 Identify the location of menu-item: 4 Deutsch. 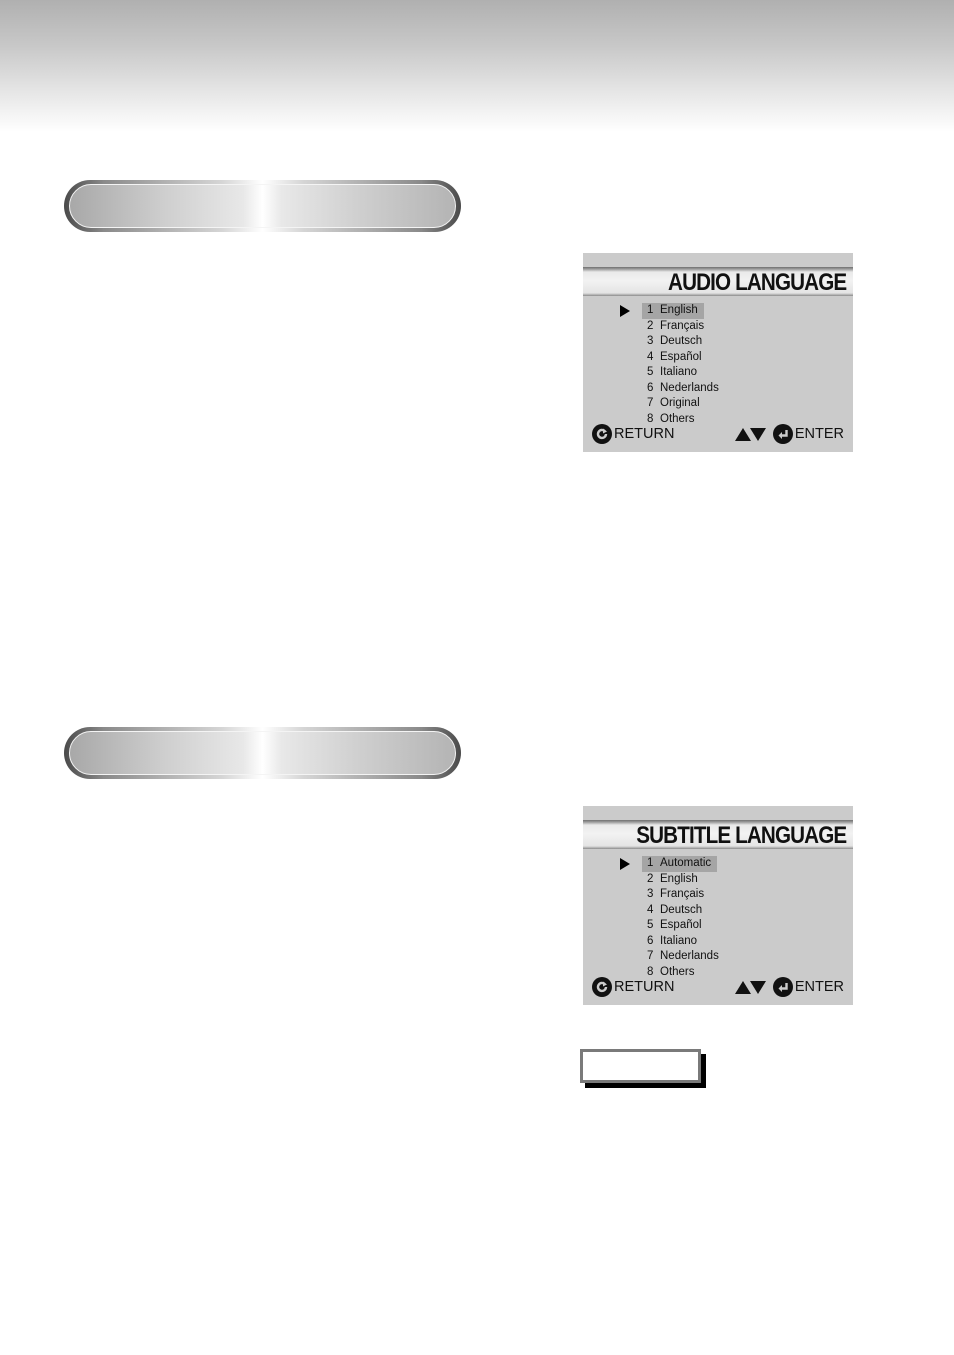
(675, 911).